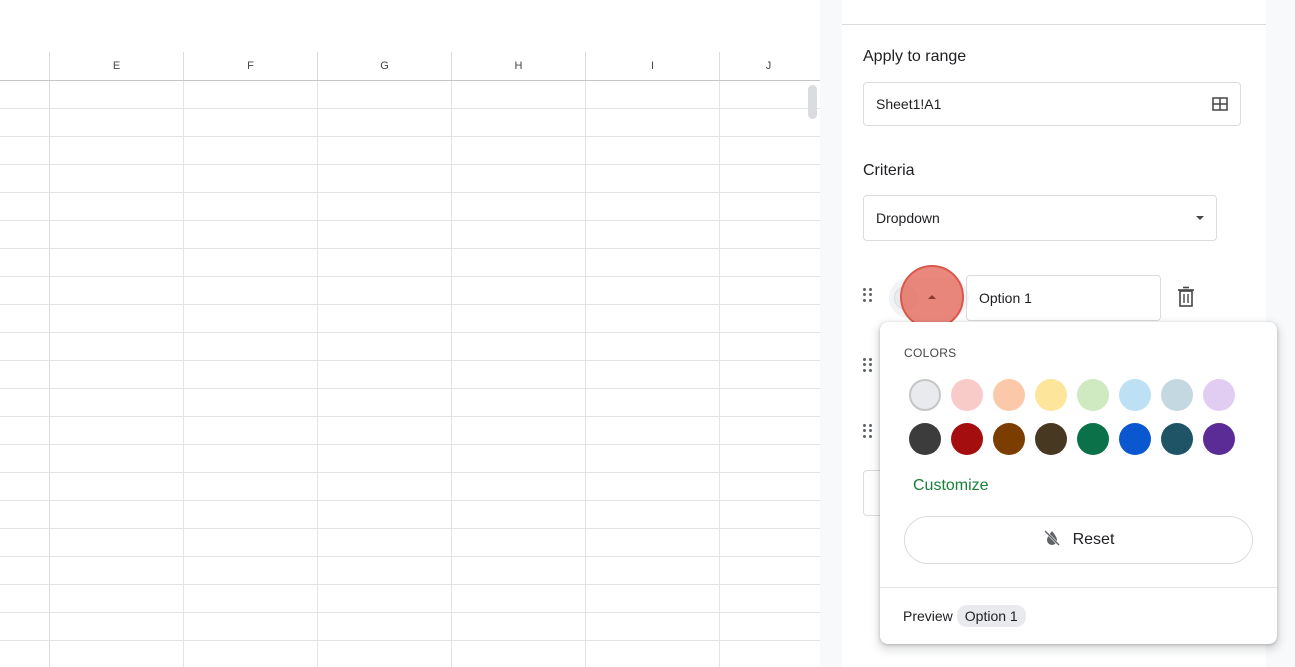 This screenshot has width=1295, height=667. What do you see at coordinates (951, 486) in the screenshot?
I see `customize-link: Customize` at bounding box center [951, 486].